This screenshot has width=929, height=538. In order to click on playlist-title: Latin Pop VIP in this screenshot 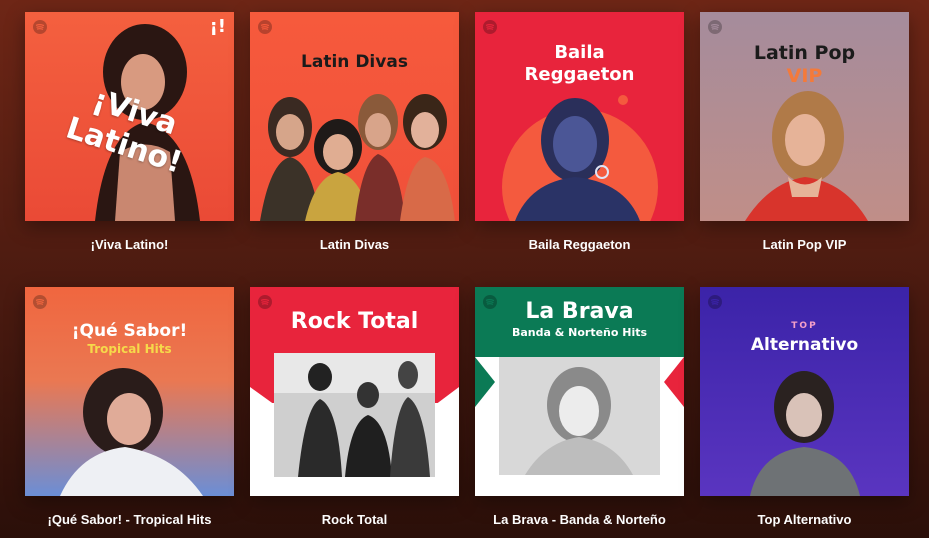, I will do `click(804, 245)`.